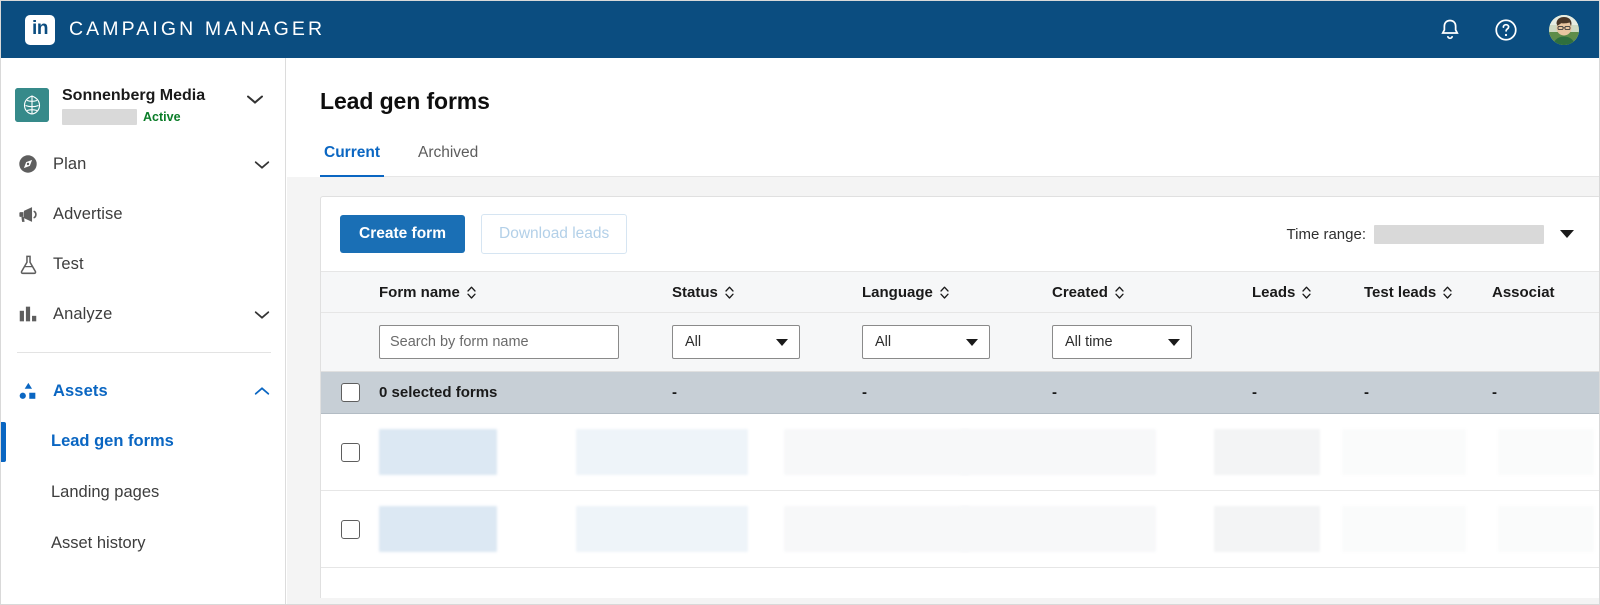  I want to click on table-filter-row: All All All time, so click(960, 342).